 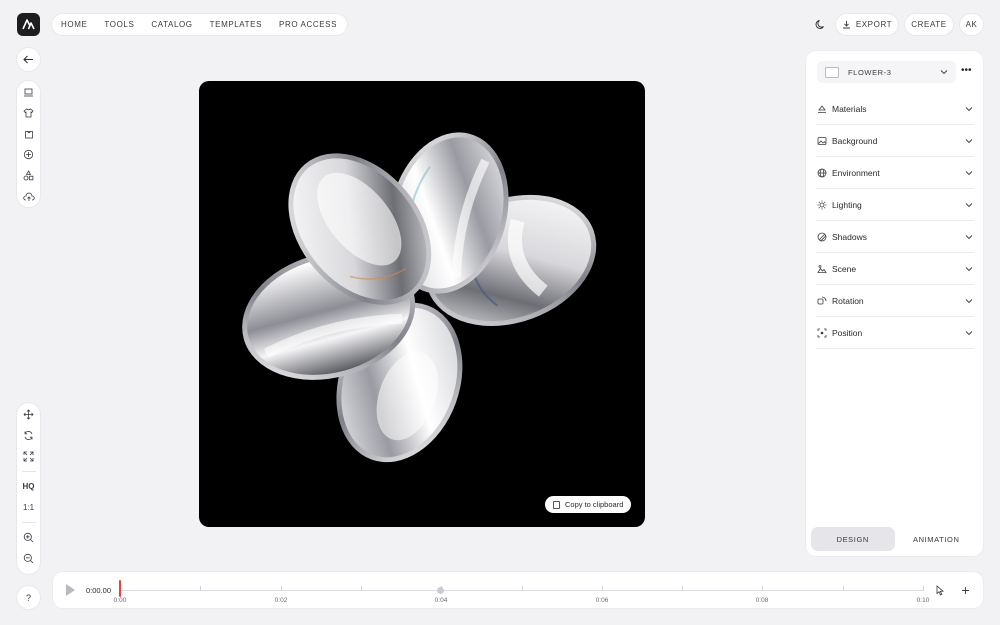 I want to click on landscape-icon, so click(x=822, y=269).